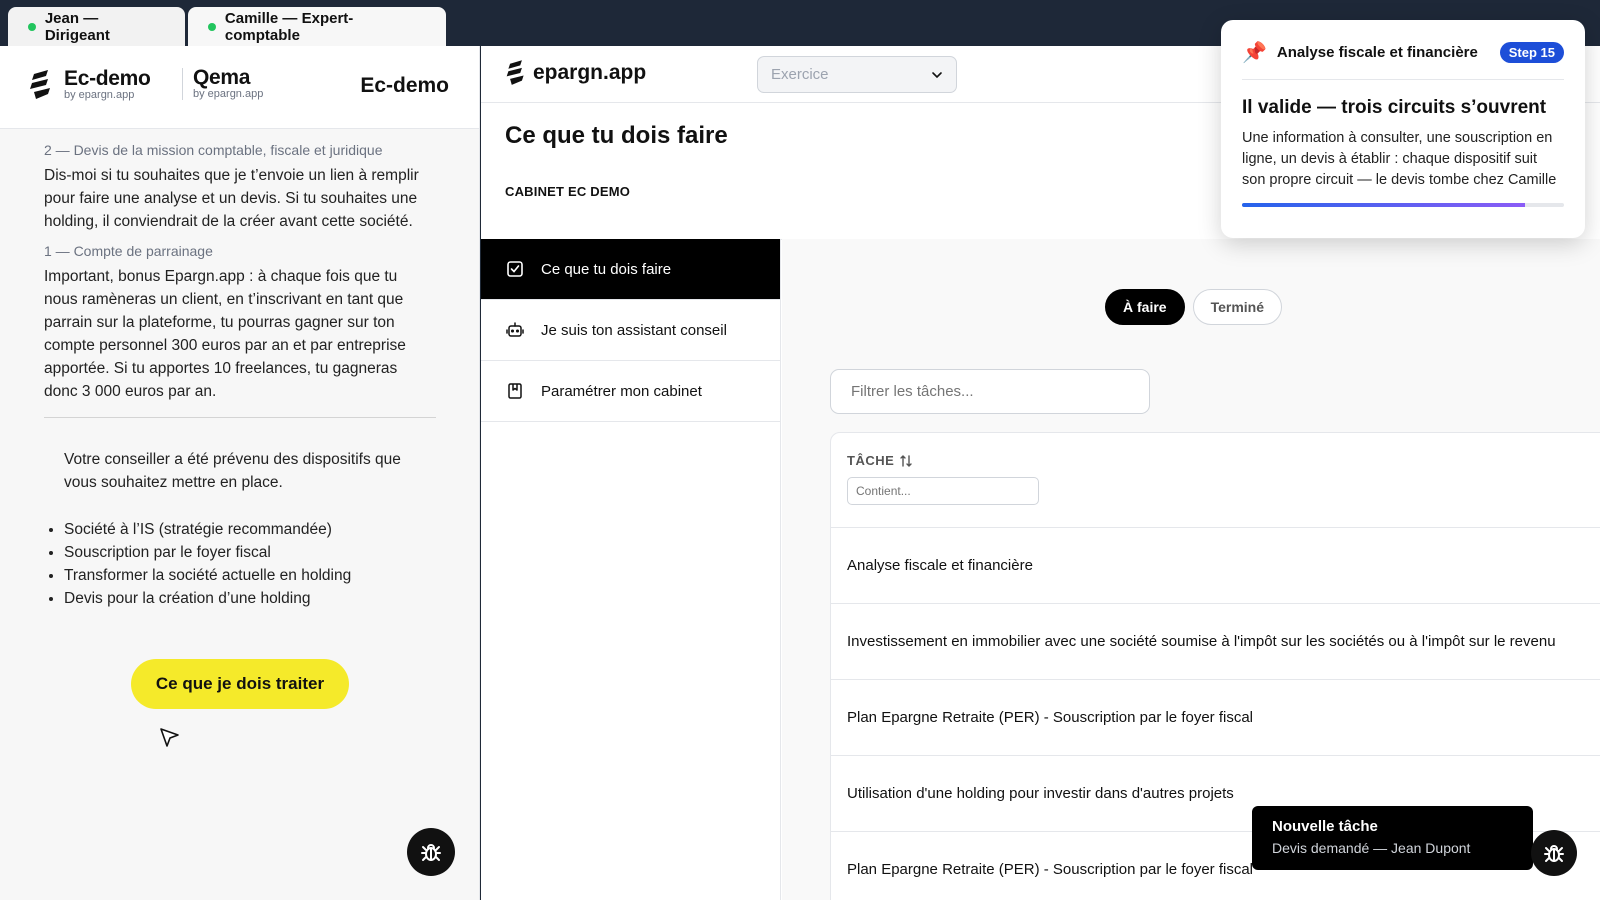  I want to click on brand-name: Ec-demo, so click(107, 78).